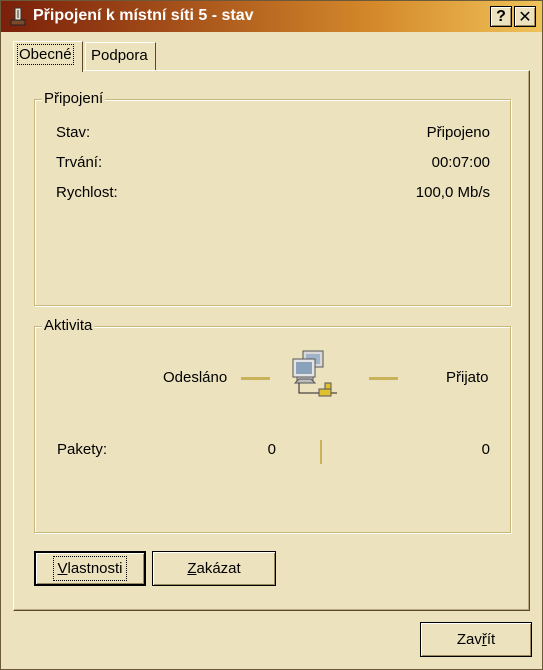 The image size is (543, 670). Describe the element at coordinates (95, 568) in the screenshot. I see `properties-label-rest: lastnosti` at that location.